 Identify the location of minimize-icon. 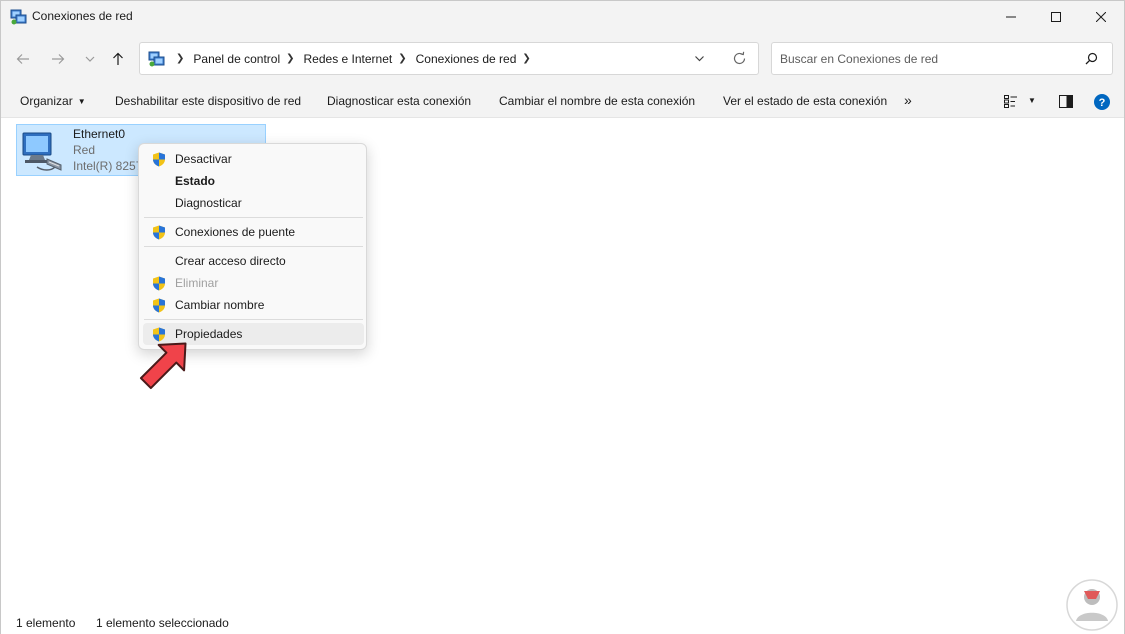
(1011, 17).